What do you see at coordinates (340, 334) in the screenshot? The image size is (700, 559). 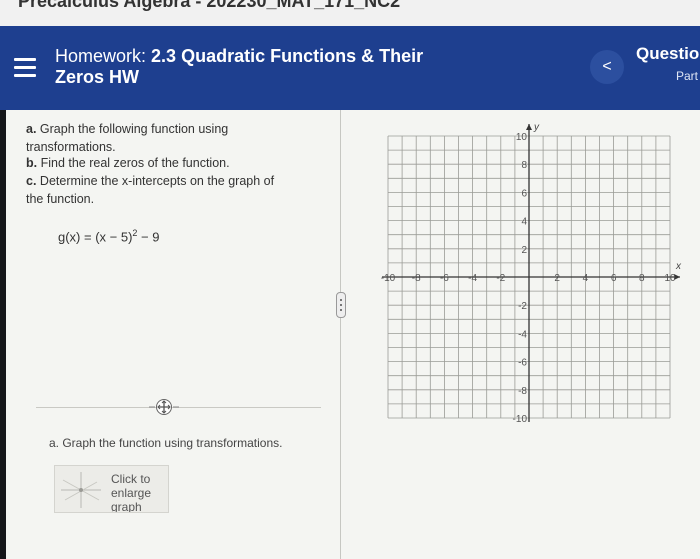 I see `pane-divider` at bounding box center [340, 334].